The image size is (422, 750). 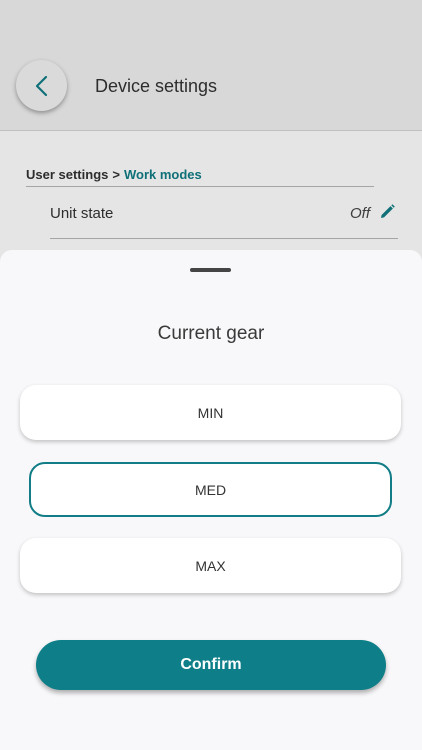 I want to click on confirm-button: Confirm, so click(x=211, y=665).